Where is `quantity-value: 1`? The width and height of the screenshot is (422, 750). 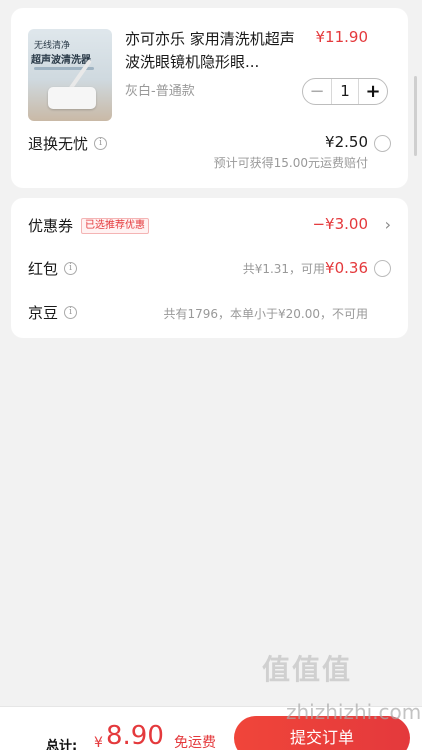 quantity-value: 1 is located at coordinates (345, 91).